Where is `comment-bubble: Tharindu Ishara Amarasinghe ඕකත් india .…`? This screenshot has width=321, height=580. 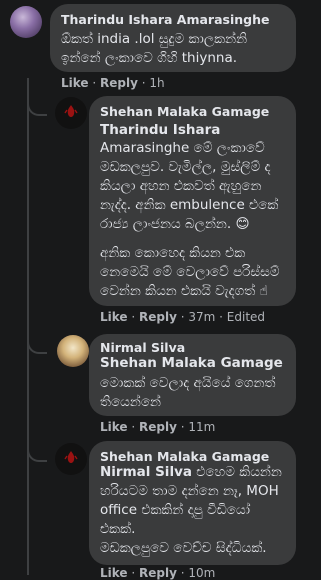
comment-bubble: Tharindu Ishara Amarasinghe ඕකත් india .… is located at coordinates (173, 38).